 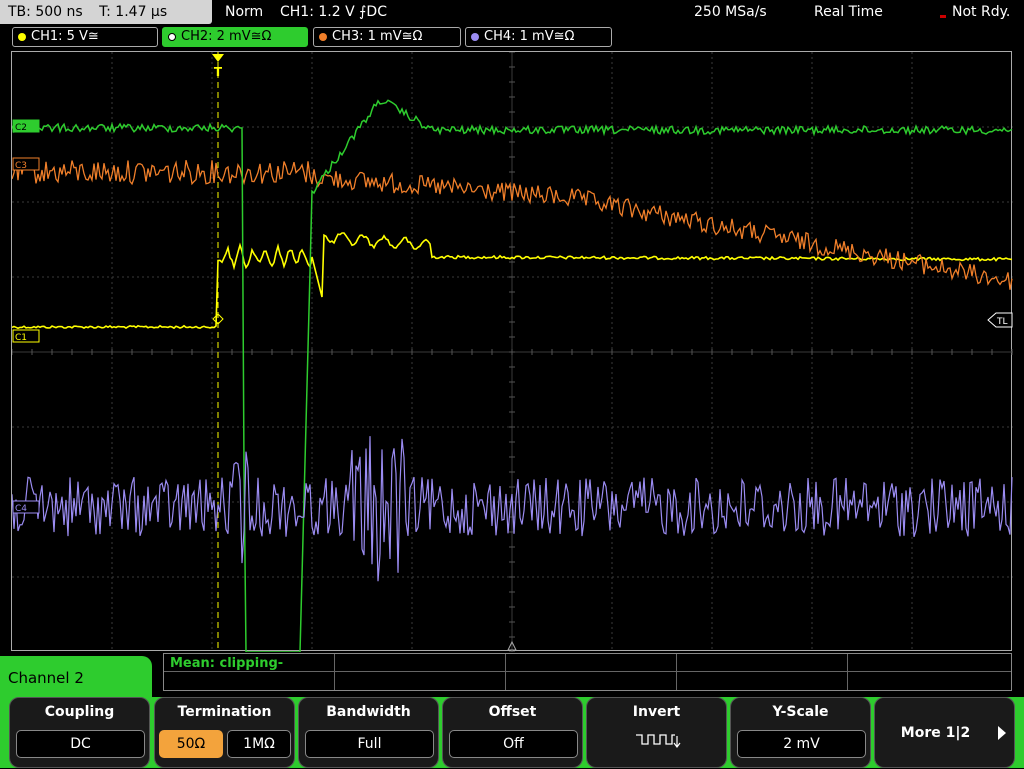 I want to click on yscale-title: Y-Scale, so click(x=800, y=712).